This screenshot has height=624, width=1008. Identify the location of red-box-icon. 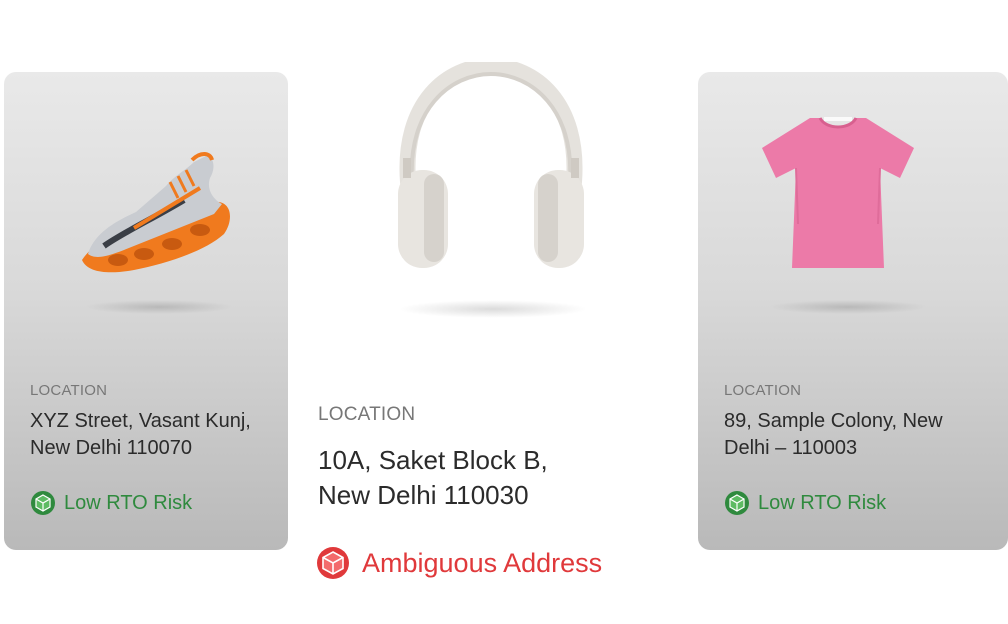
(333, 563).